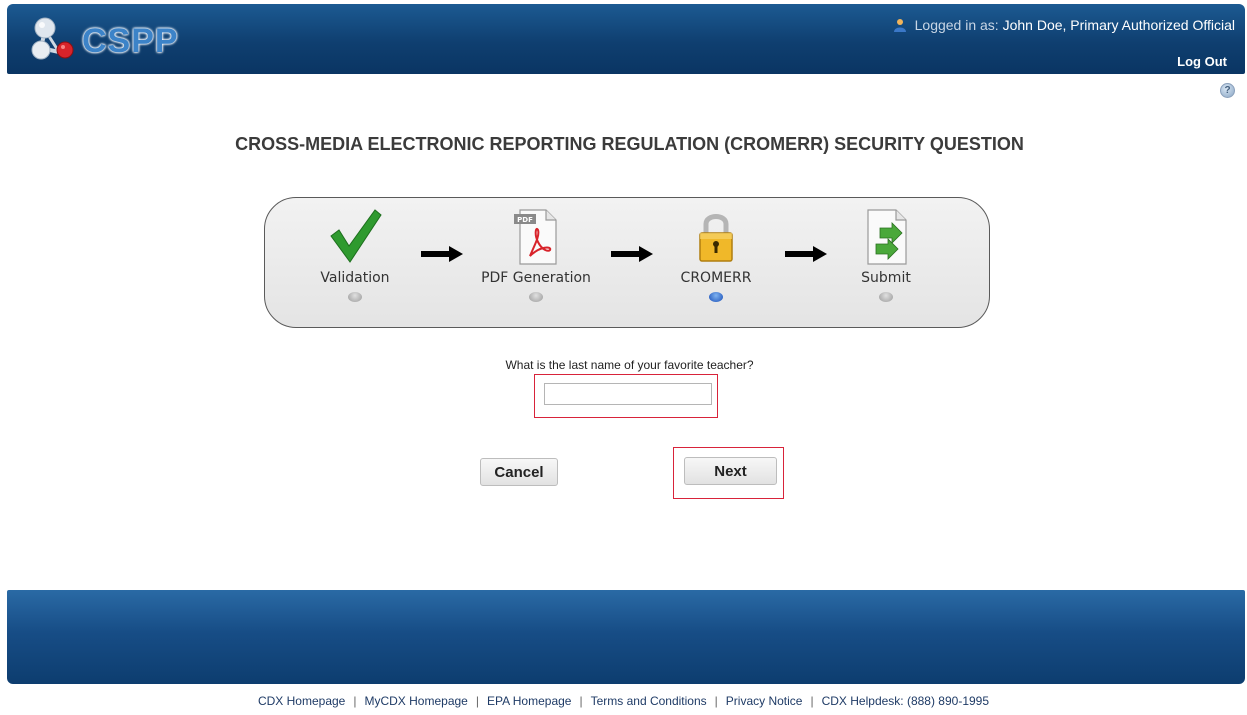 The image size is (1247, 715). I want to click on footer-link-helpdesk: CDX Helpdesk: (888) 890-1995, so click(905, 701).